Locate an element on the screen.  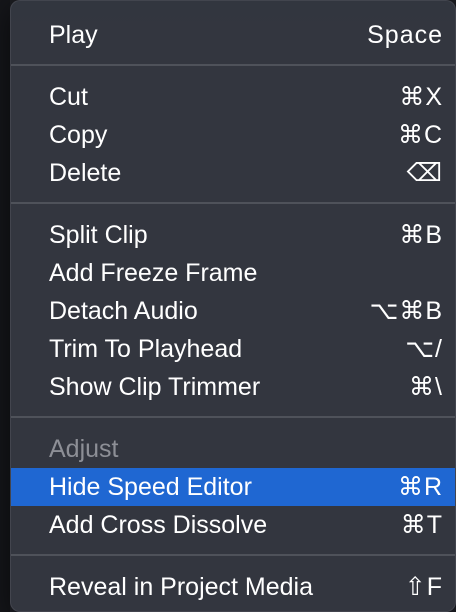
menu-item-play: Play Space is located at coordinates (233, 35).